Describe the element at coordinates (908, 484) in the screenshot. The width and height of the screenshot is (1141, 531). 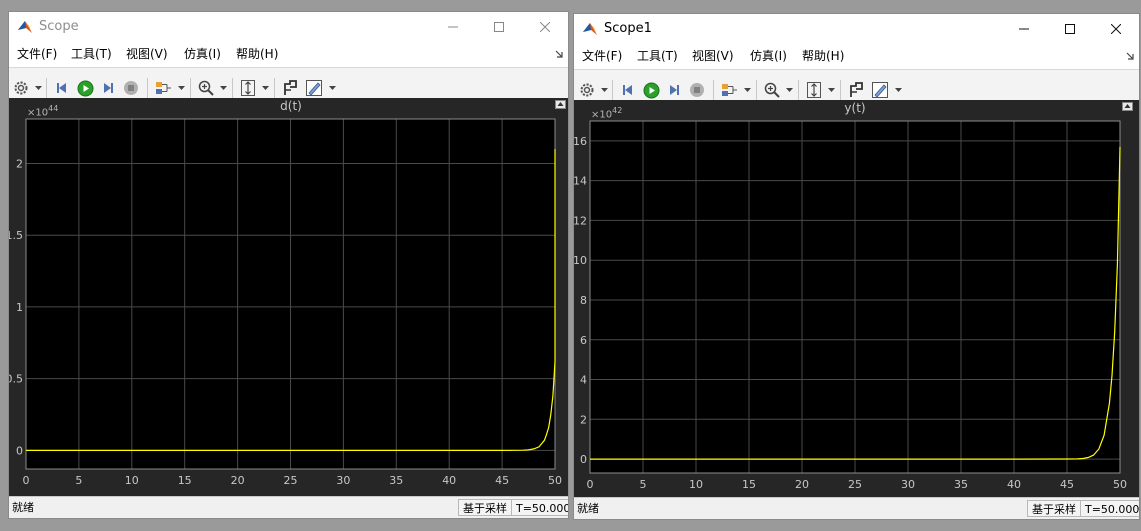
I see `x-tick-label: 30` at that location.